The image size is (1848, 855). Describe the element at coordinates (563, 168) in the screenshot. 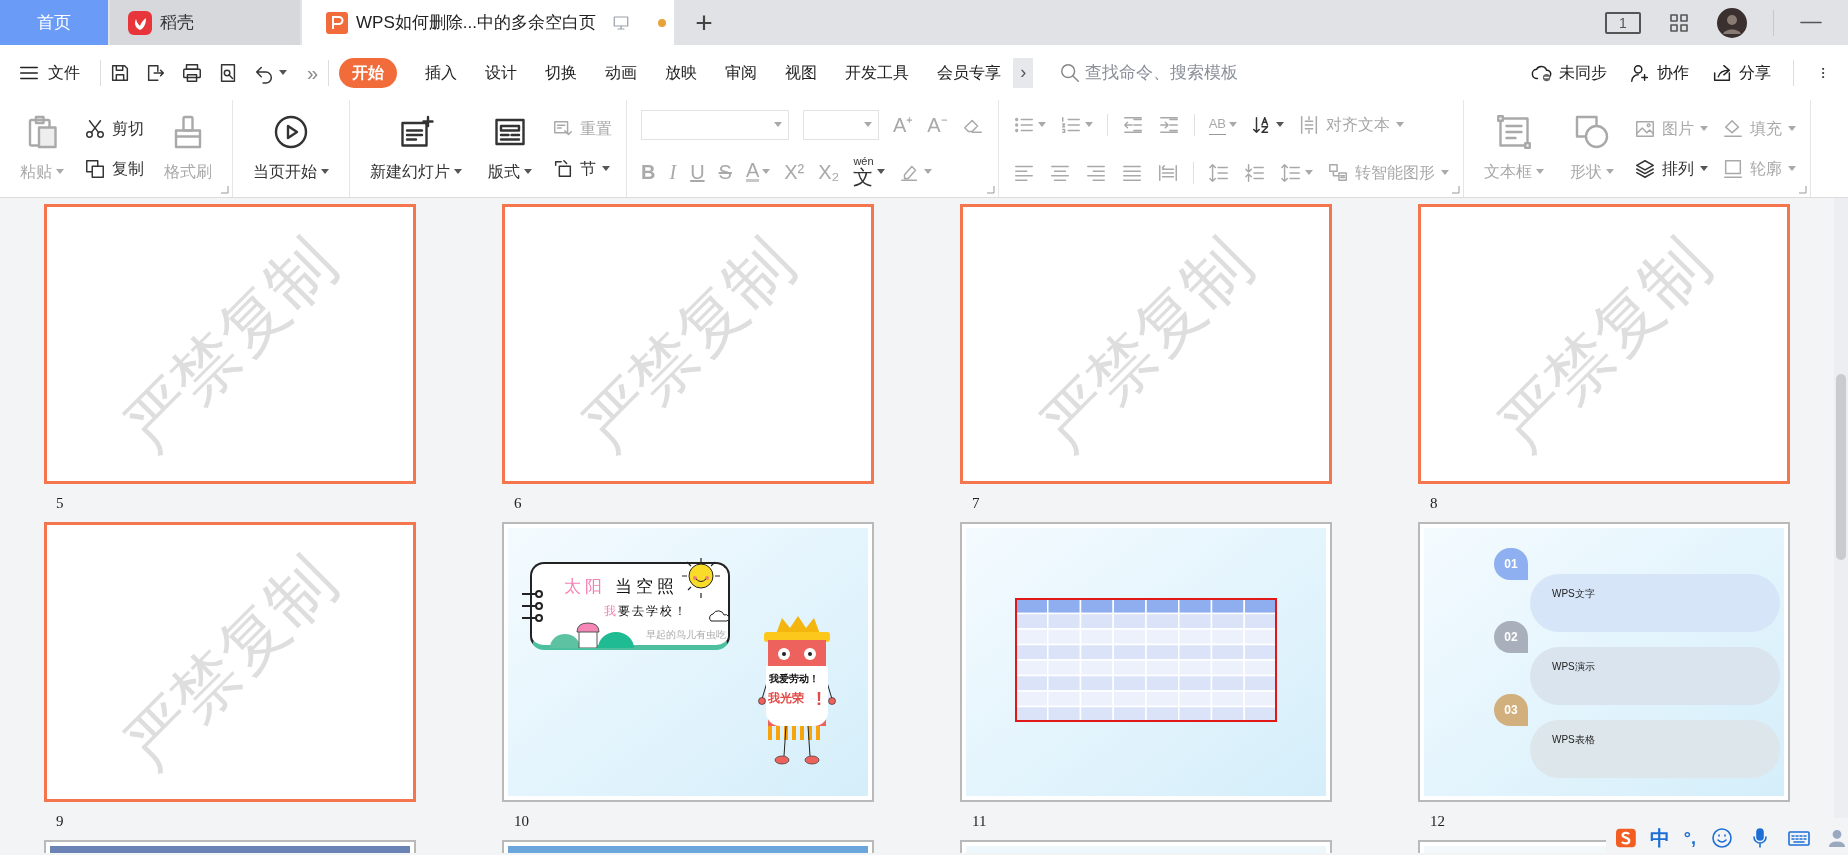

I see `section-icon` at that location.